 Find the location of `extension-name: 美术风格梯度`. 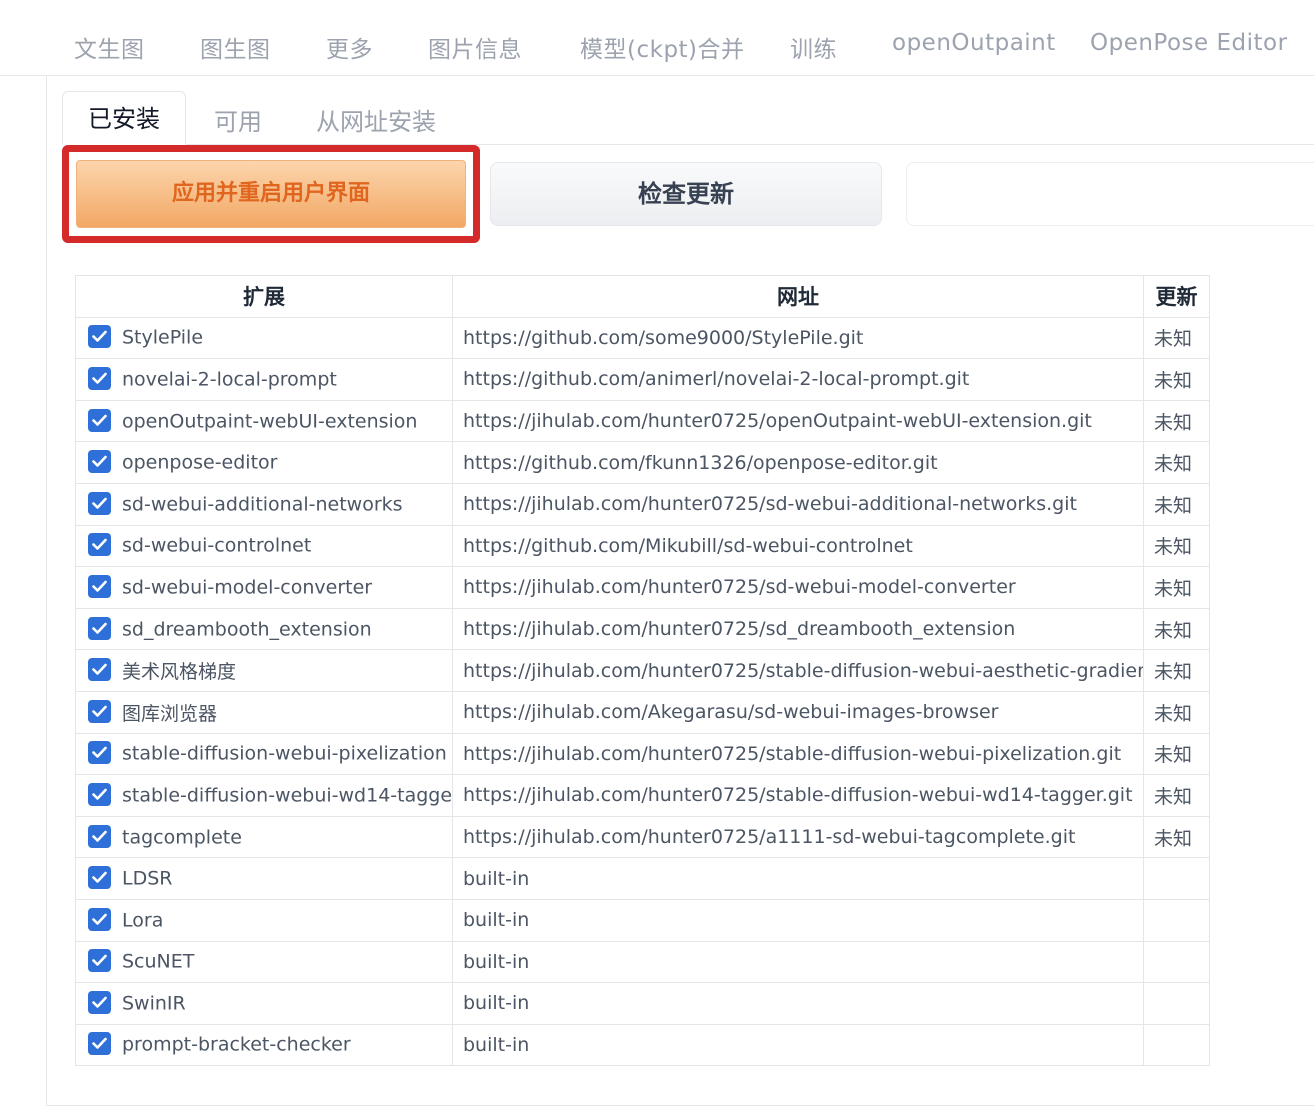

extension-name: 美术风格梯度 is located at coordinates (179, 672).